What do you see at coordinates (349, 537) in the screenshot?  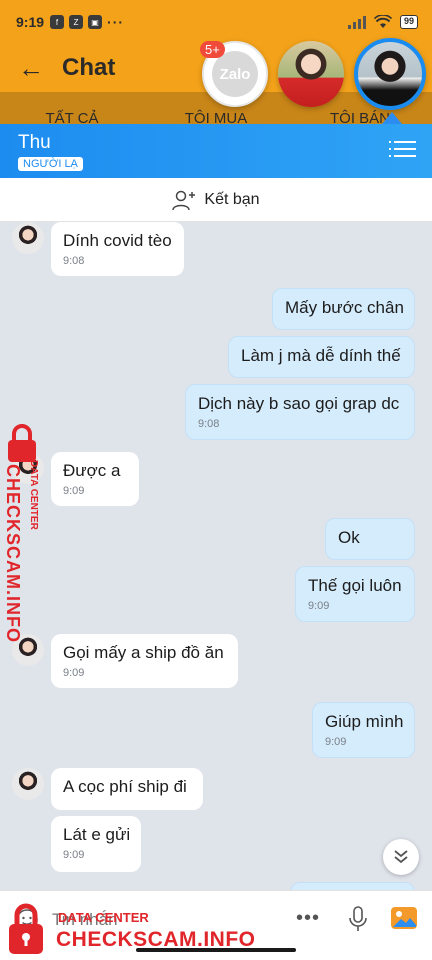 I see `message-text: Ok` at bounding box center [349, 537].